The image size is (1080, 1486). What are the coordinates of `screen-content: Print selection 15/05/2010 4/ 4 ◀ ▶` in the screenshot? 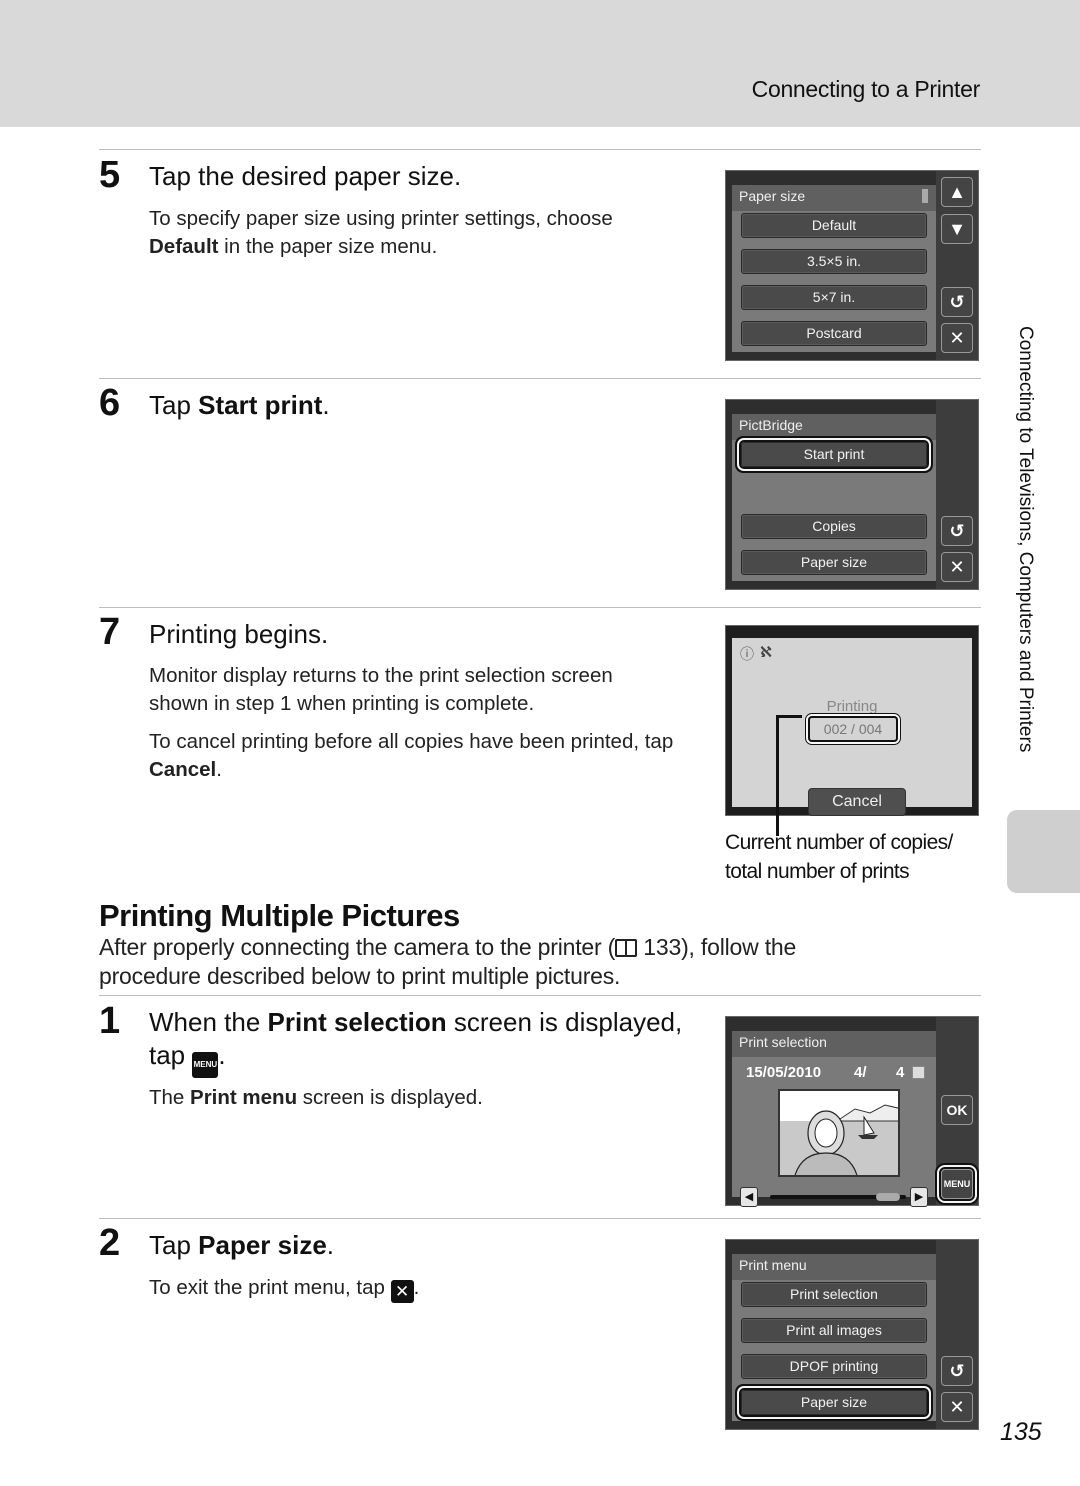 It's located at (834, 1119).